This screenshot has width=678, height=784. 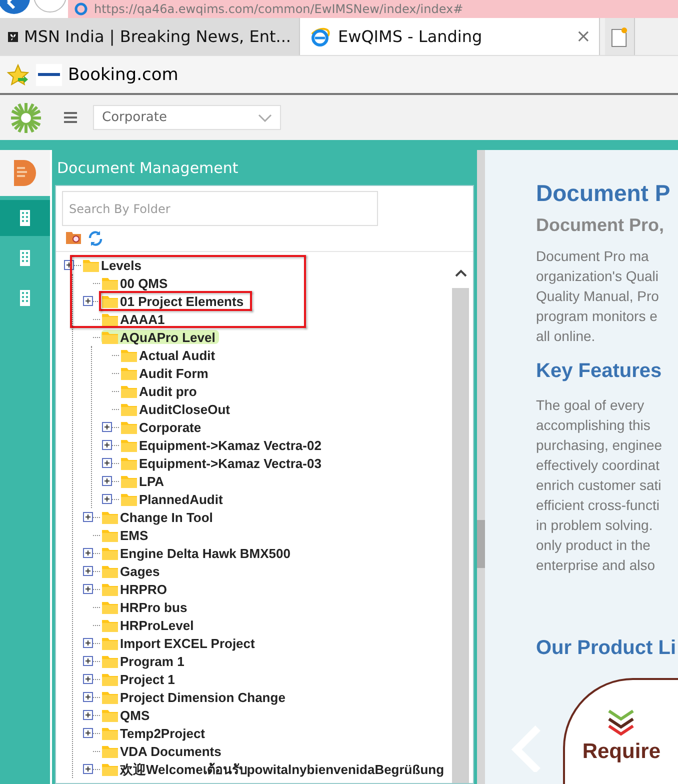 What do you see at coordinates (146, 607) in the screenshot?
I see `folder-item: HRPro bus` at bounding box center [146, 607].